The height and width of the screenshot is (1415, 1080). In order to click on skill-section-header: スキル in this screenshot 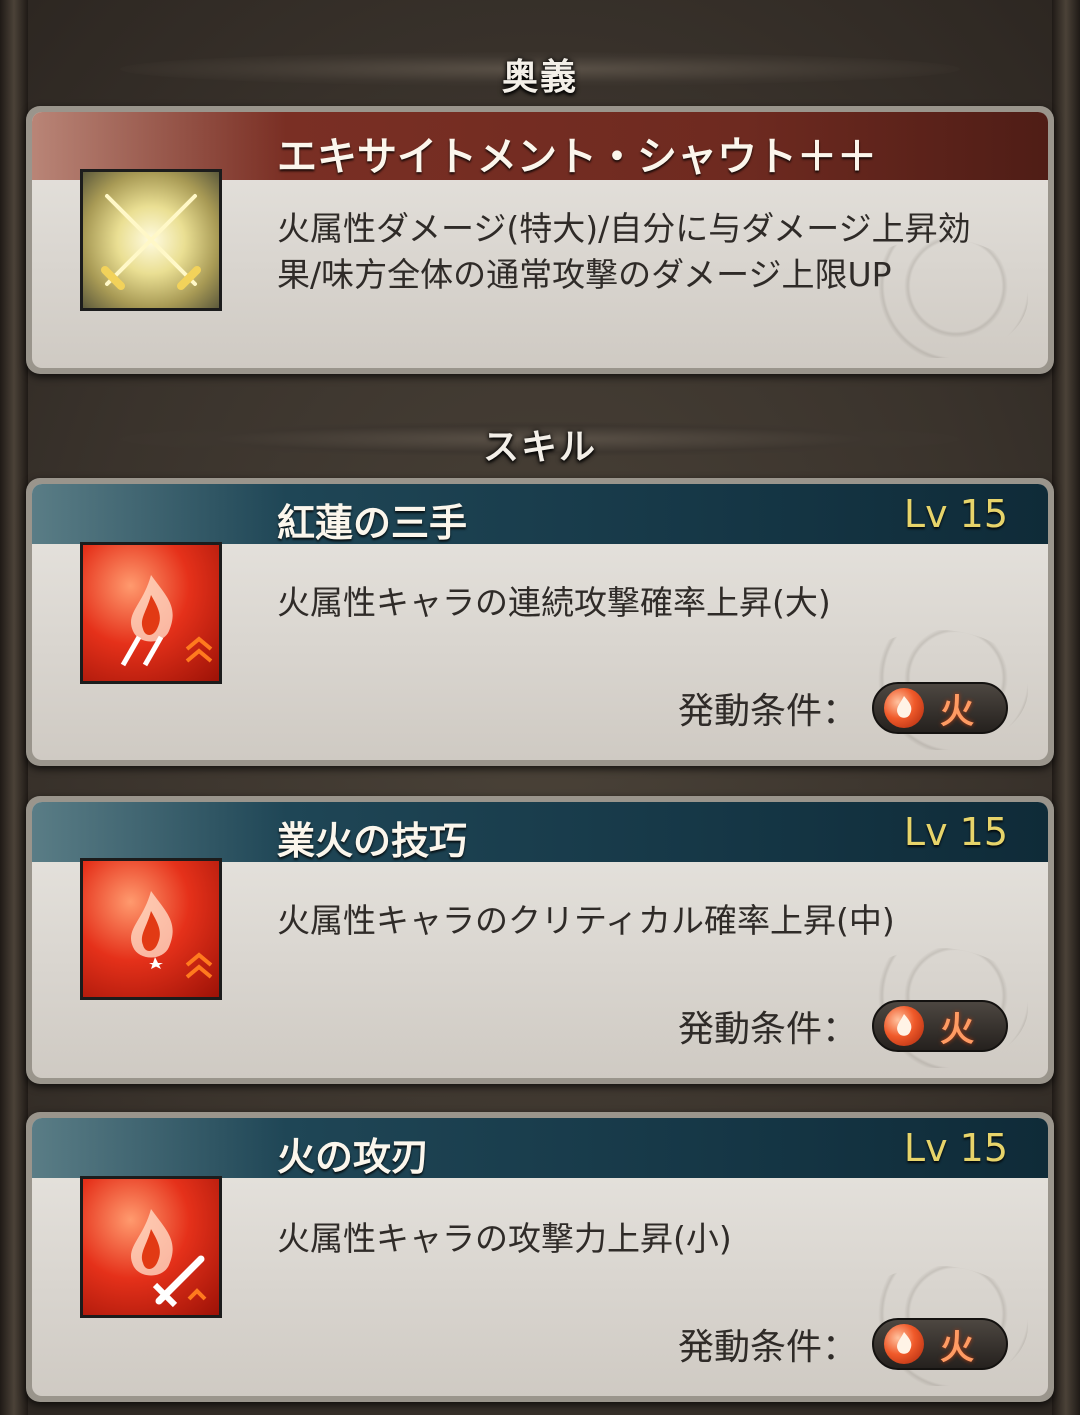, I will do `click(540, 441)`.